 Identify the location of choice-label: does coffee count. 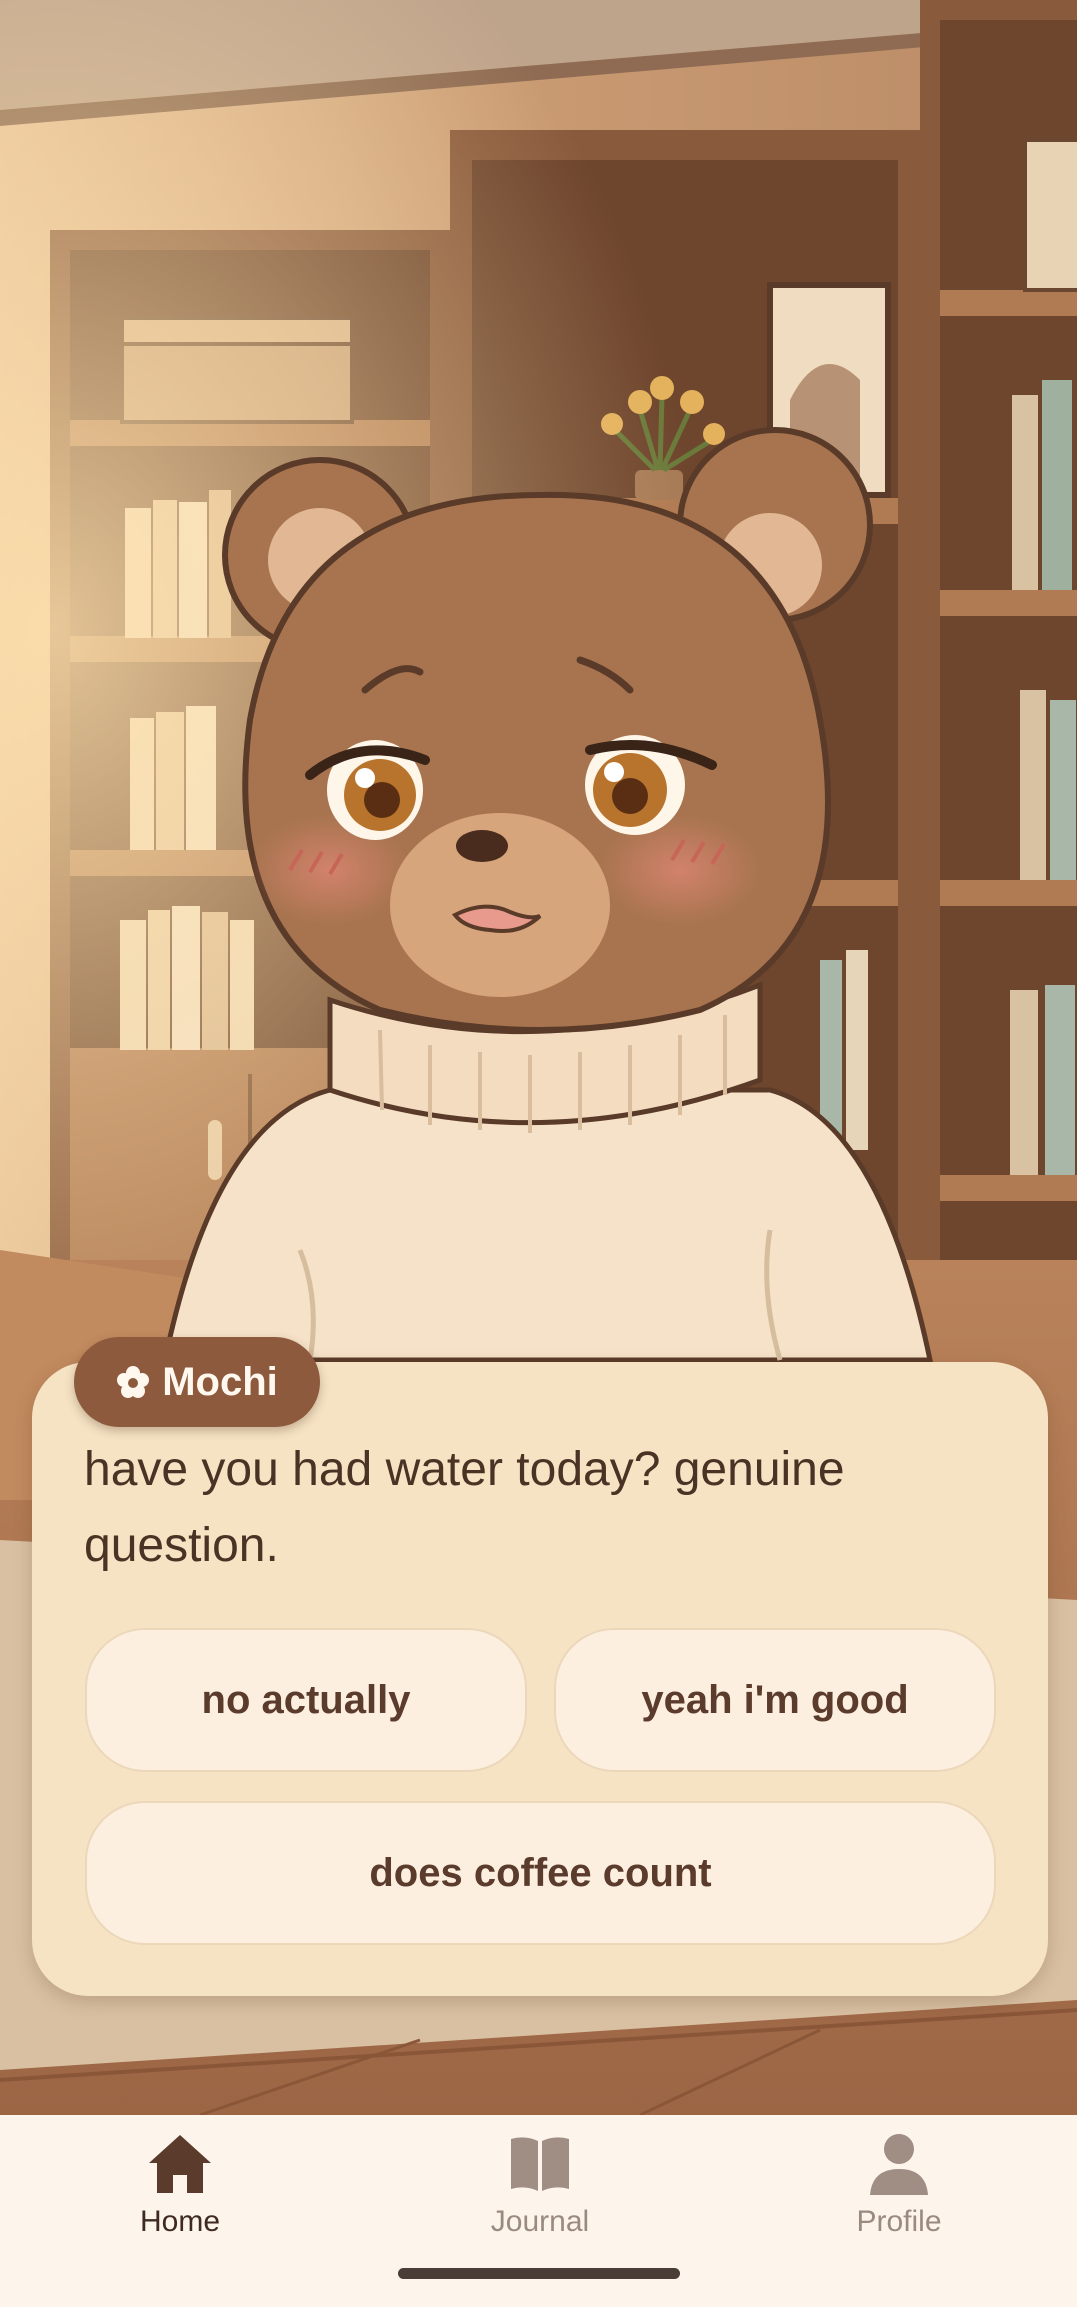
(540, 1872).